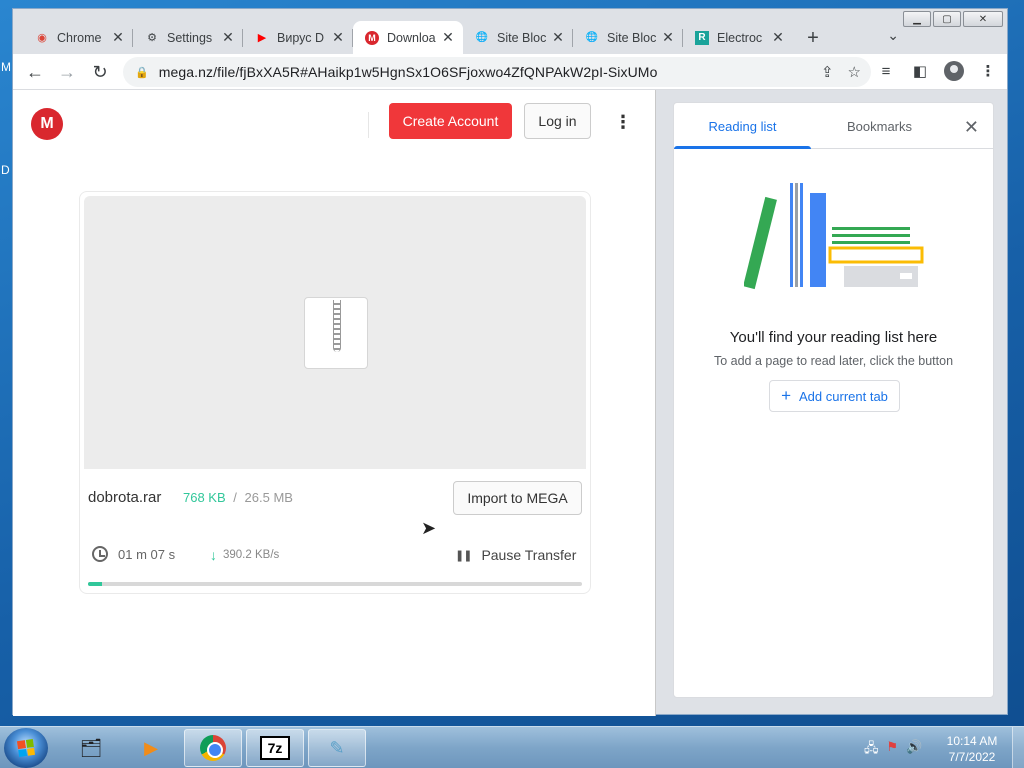  What do you see at coordinates (522, 37) in the screenshot?
I see `tab-title: Site Bloc` at bounding box center [522, 37].